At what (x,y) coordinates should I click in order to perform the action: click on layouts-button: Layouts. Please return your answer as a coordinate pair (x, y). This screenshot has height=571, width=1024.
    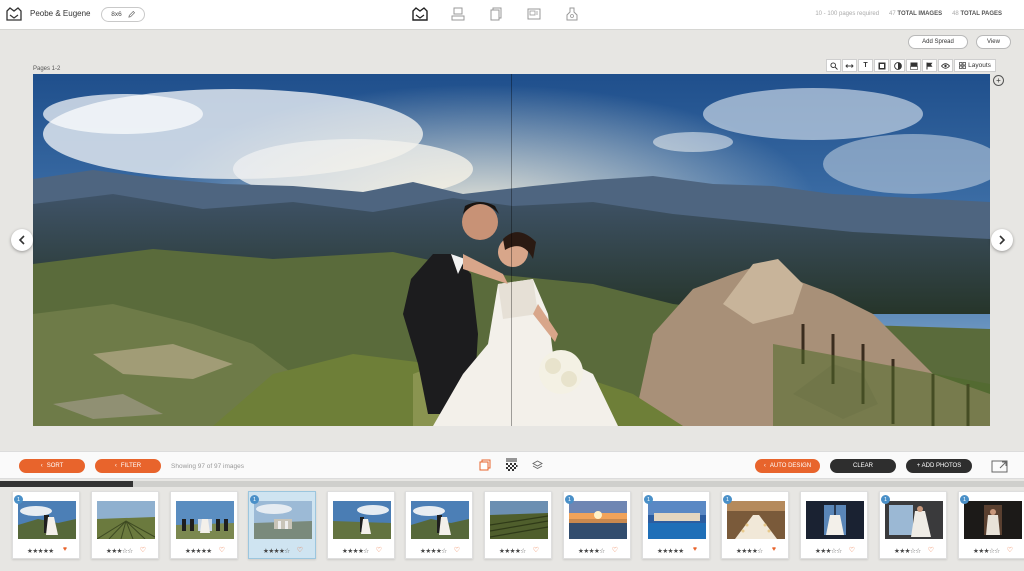
    Looking at the image, I should click on (975, 65).